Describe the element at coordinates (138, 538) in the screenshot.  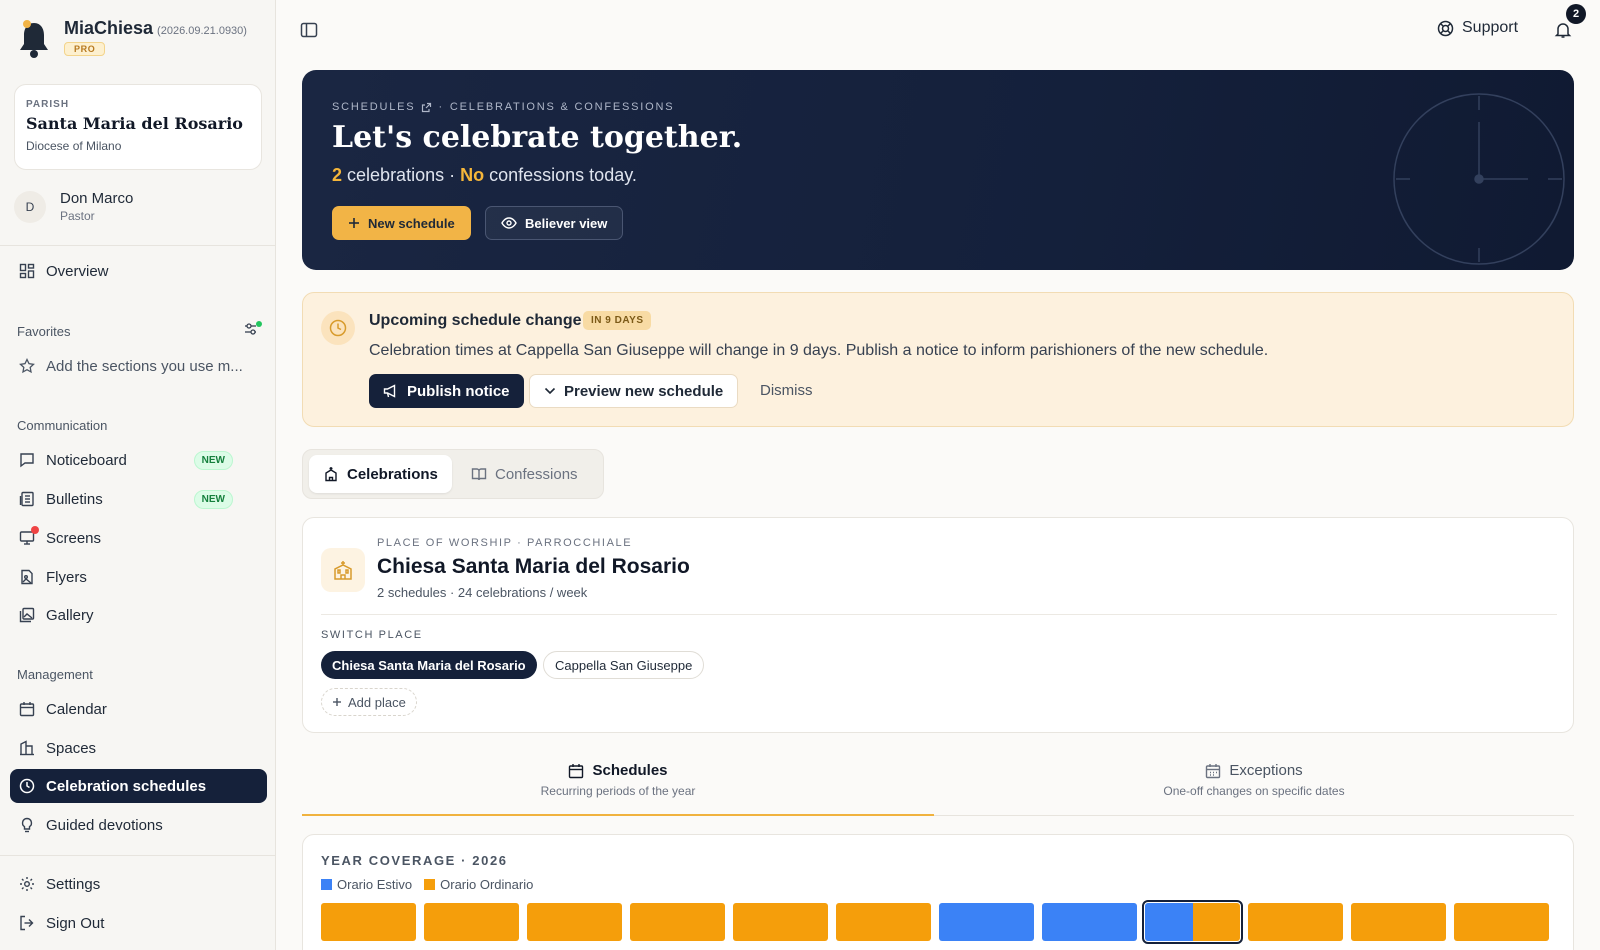
I see `sidebar-item-screens: Screens` at that location.